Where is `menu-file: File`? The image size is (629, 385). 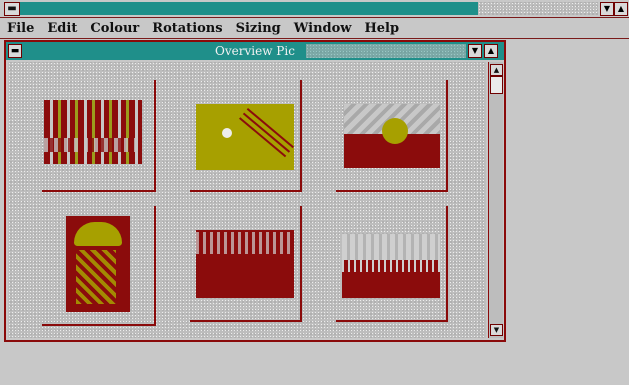 menu-file: File is located at coordinates (20, 28).